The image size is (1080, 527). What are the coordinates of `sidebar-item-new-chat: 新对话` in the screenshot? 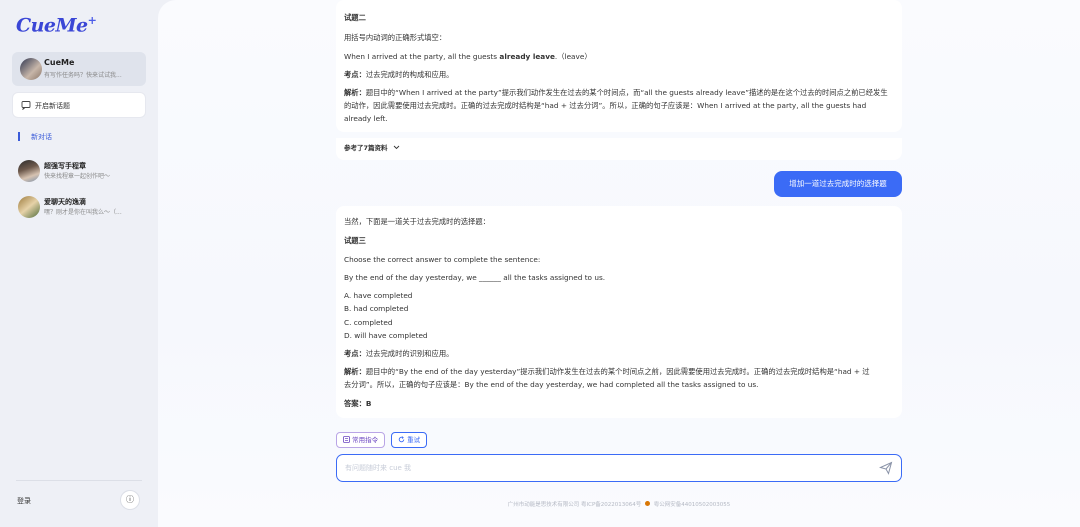 It's located at (35, 137).